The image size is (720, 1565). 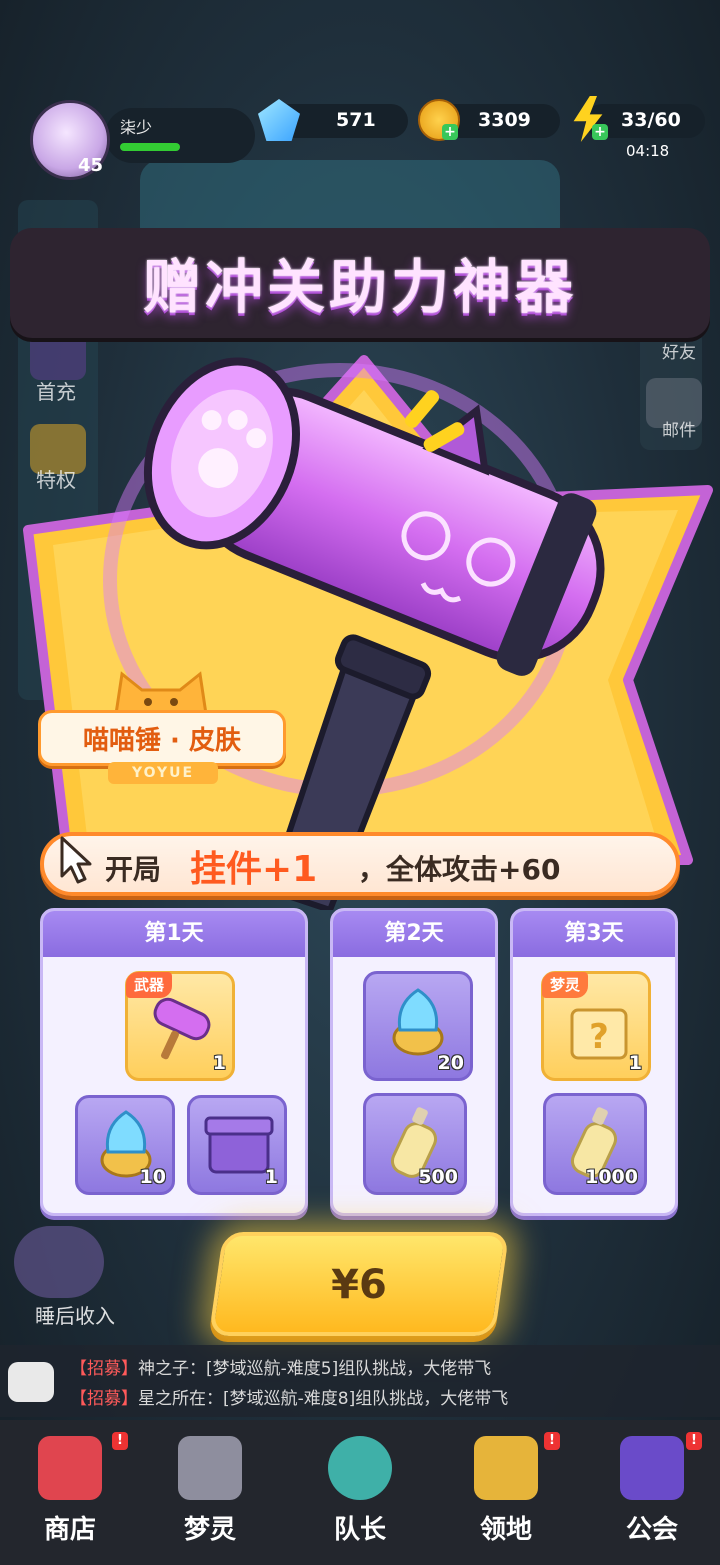 What do you see at coordinates (125, 1145) in the screenshot?
I see `reward-blue-flame-orb: 10` at bounding box center [125, 1145].